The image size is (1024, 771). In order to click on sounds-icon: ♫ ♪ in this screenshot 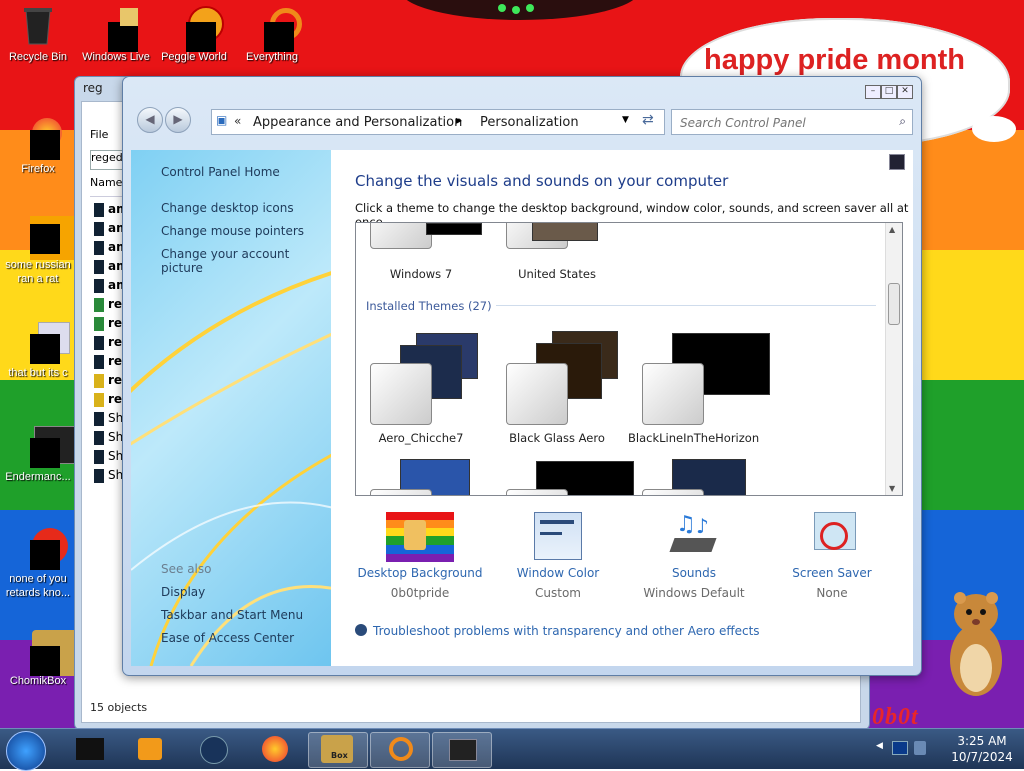, I will do `click(694, 537)`.